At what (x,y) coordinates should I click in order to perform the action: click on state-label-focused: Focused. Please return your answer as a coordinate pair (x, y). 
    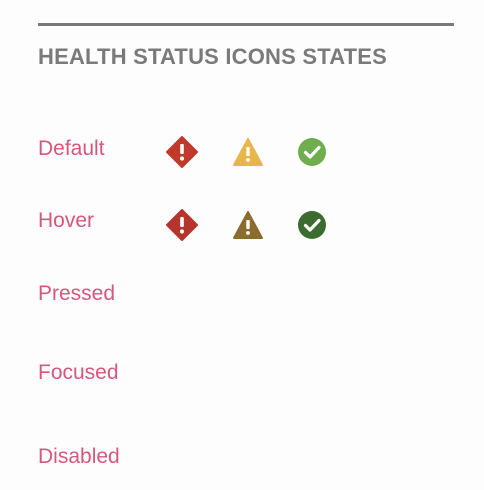
    Looking at the image, I should click on (78, 372).